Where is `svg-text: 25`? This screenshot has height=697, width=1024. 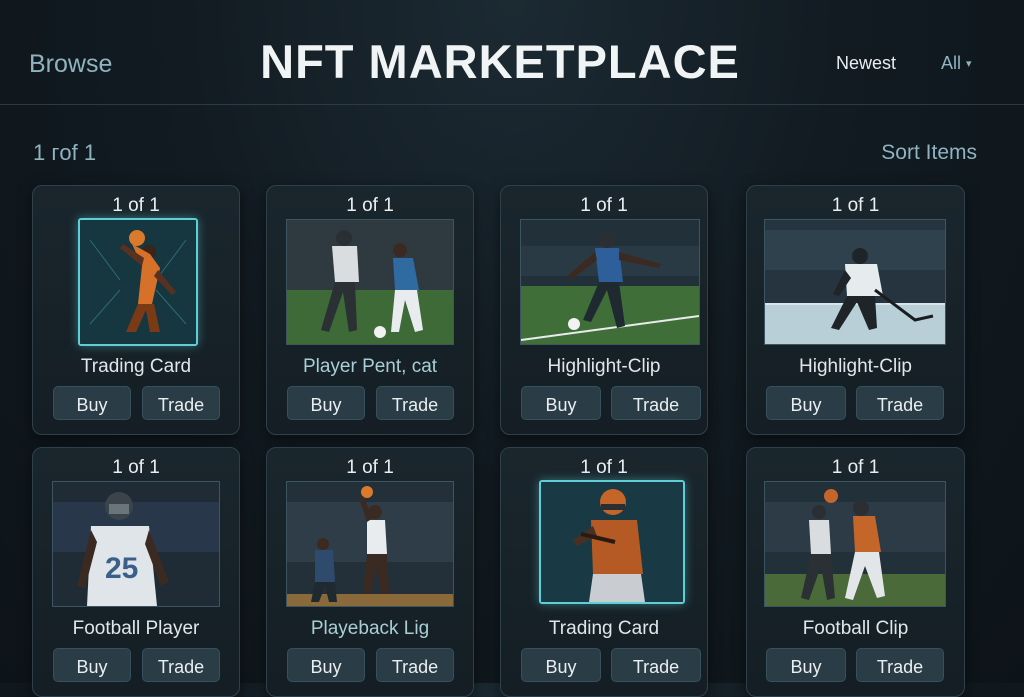 svg-text: 25 is located at coordinates (121, 568).